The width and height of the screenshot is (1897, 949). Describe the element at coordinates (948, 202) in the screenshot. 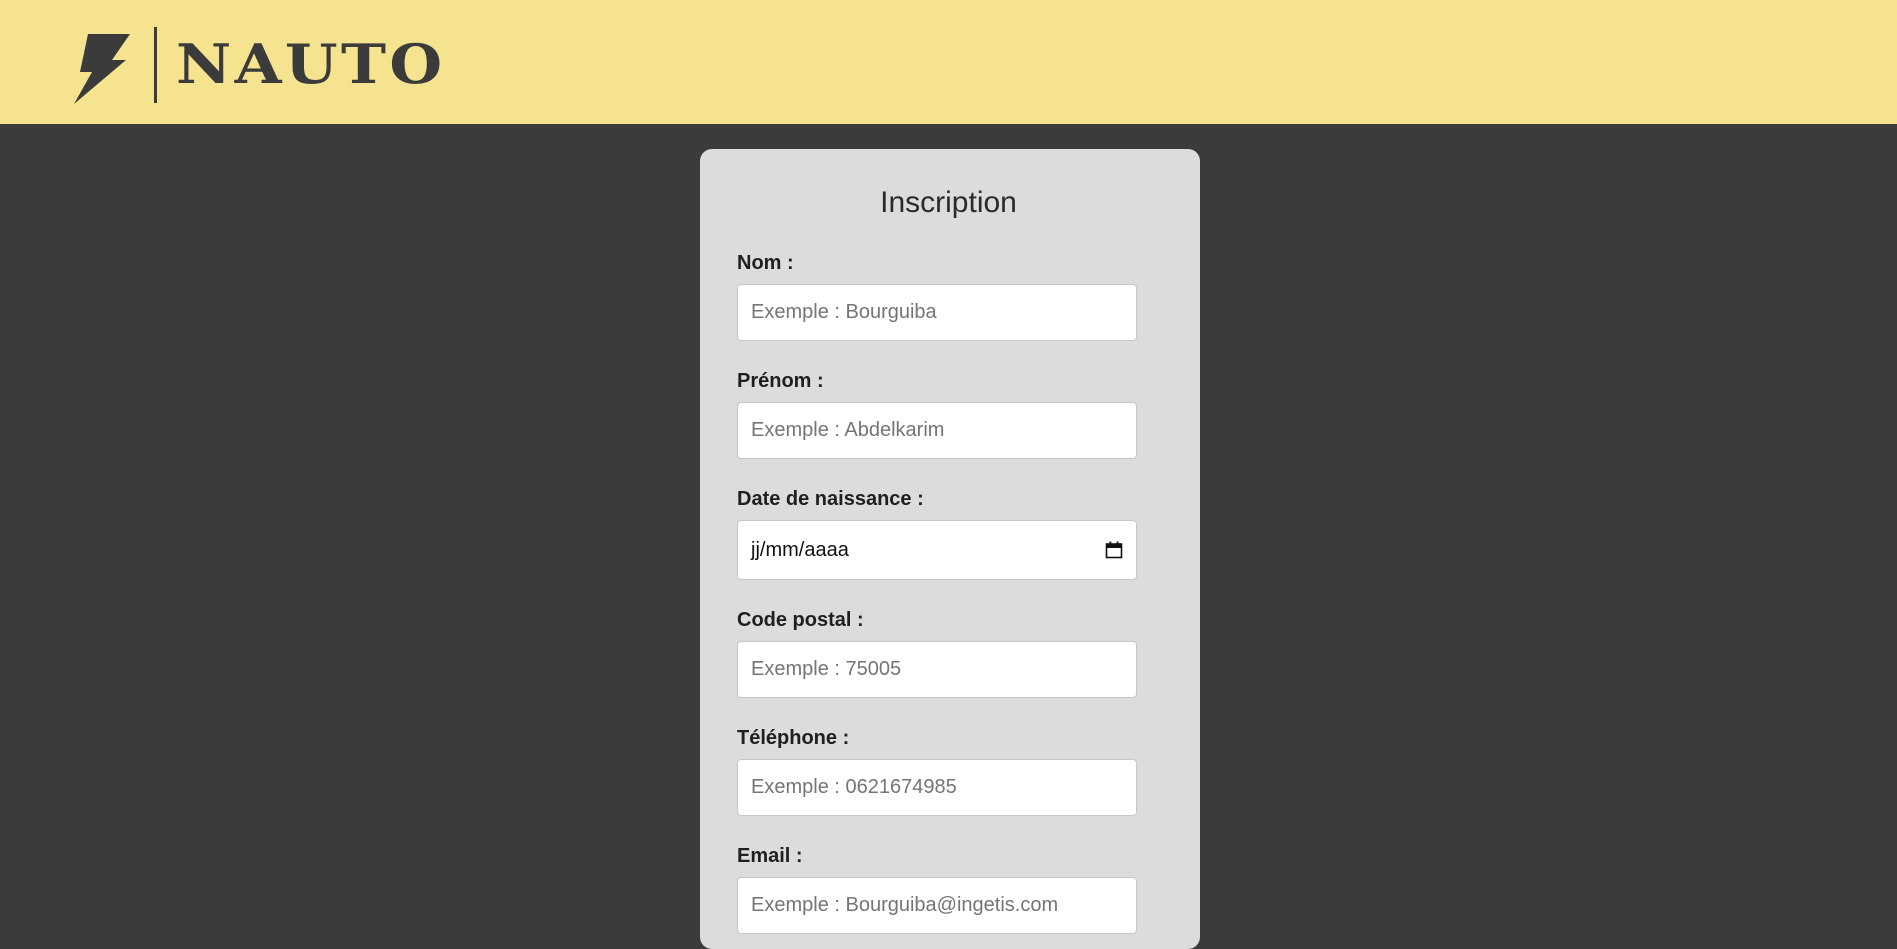

I see `form-title: Inscription` at that location.